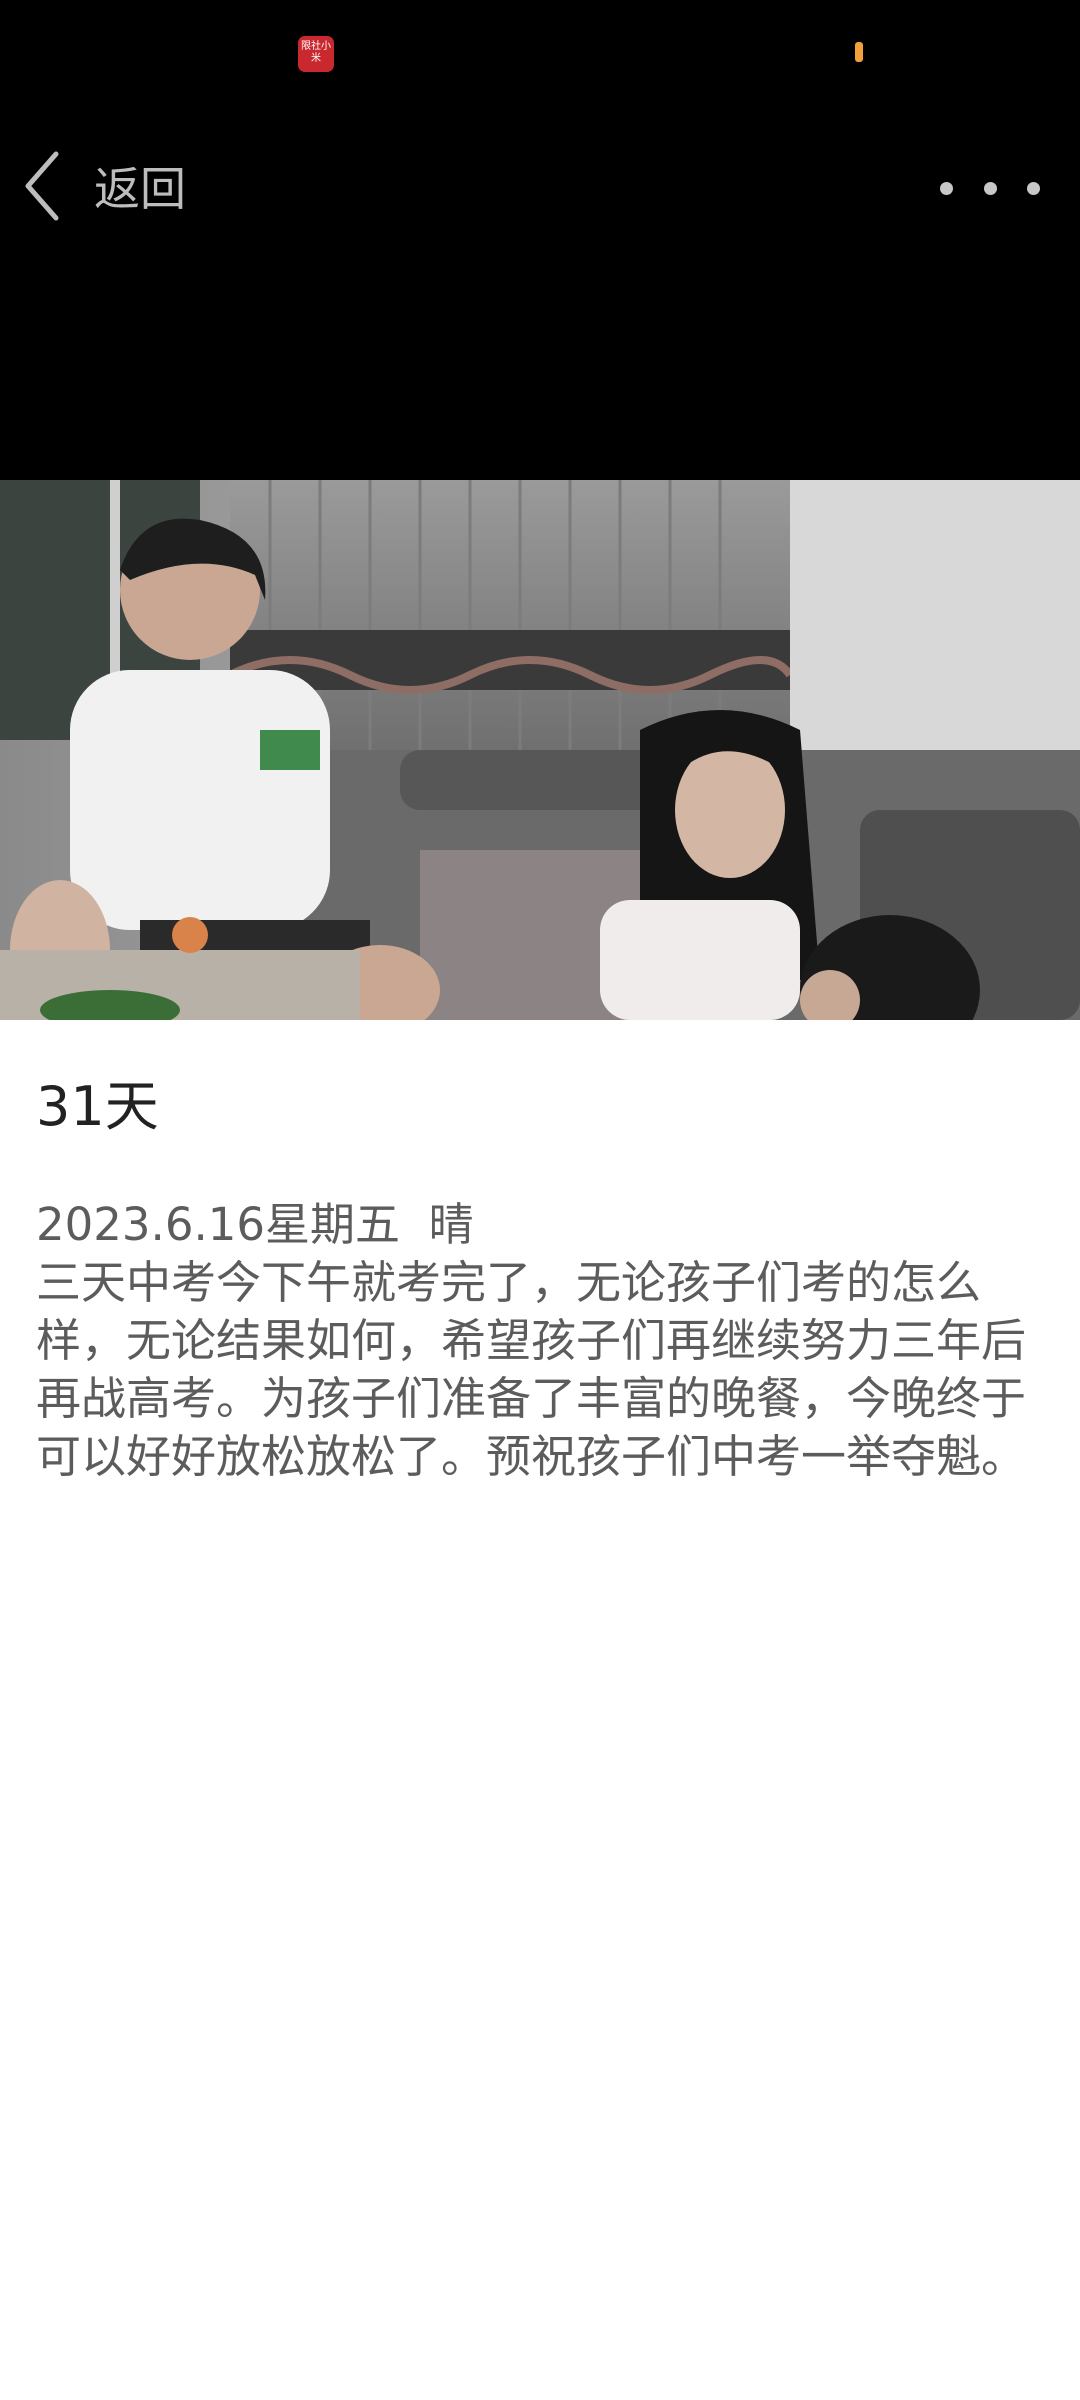 Image resolution: width=1080 pixels, height=2400 pixels. Describe the element at coordinates (540, 50) in the screenshot. I see `status-bar: 限社小米` at that location.